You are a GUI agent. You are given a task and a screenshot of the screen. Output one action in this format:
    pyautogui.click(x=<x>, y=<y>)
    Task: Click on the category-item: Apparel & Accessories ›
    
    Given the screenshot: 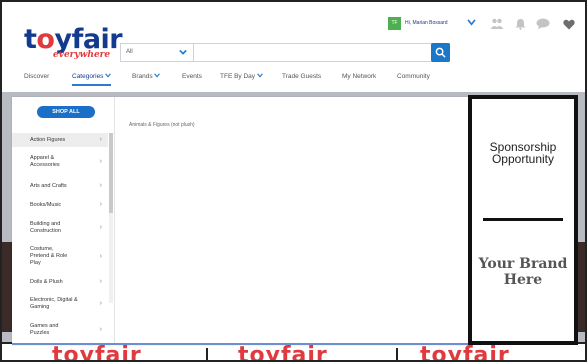 What is the action you would take?
    pyautogui.click(x=60, y=162)
    